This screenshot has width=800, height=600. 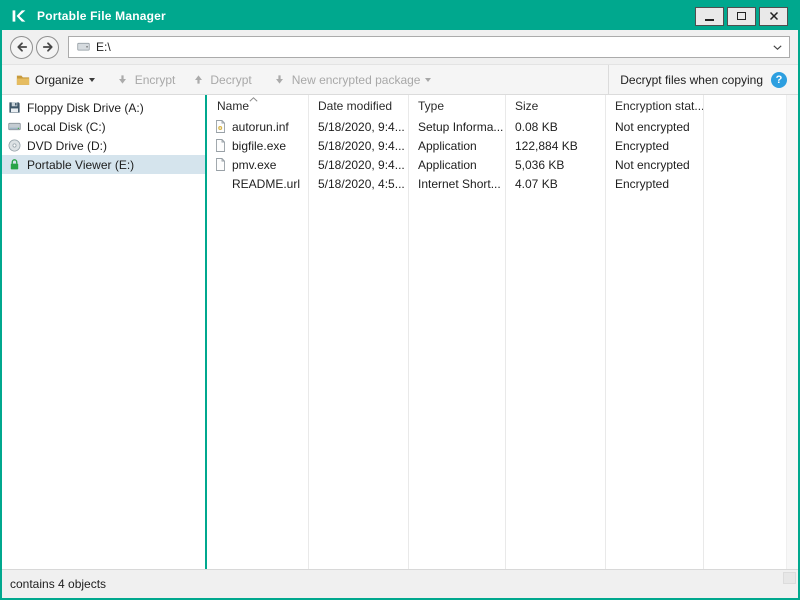 What do you see at coordinates (260, 126) in the screenshot?
I see `file-name: autorun.inf` at bounding box center [260, 126].